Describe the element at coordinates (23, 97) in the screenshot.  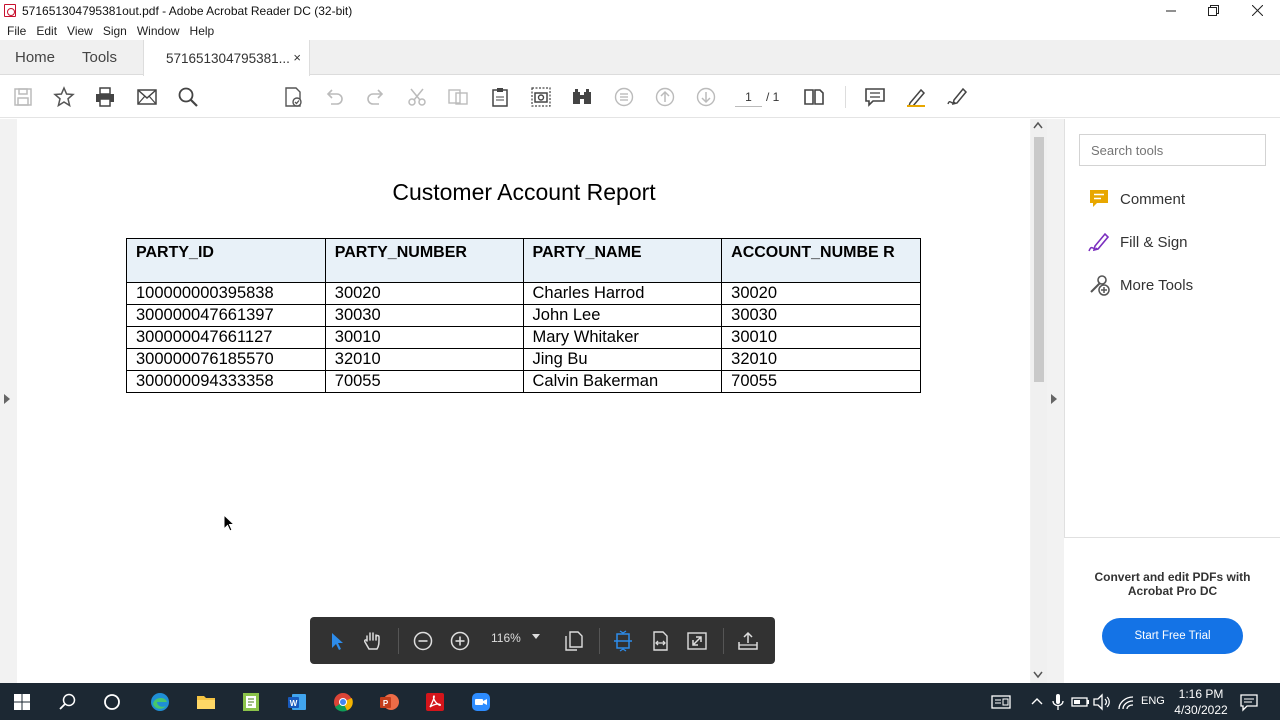
I see `save-icon` at that location.